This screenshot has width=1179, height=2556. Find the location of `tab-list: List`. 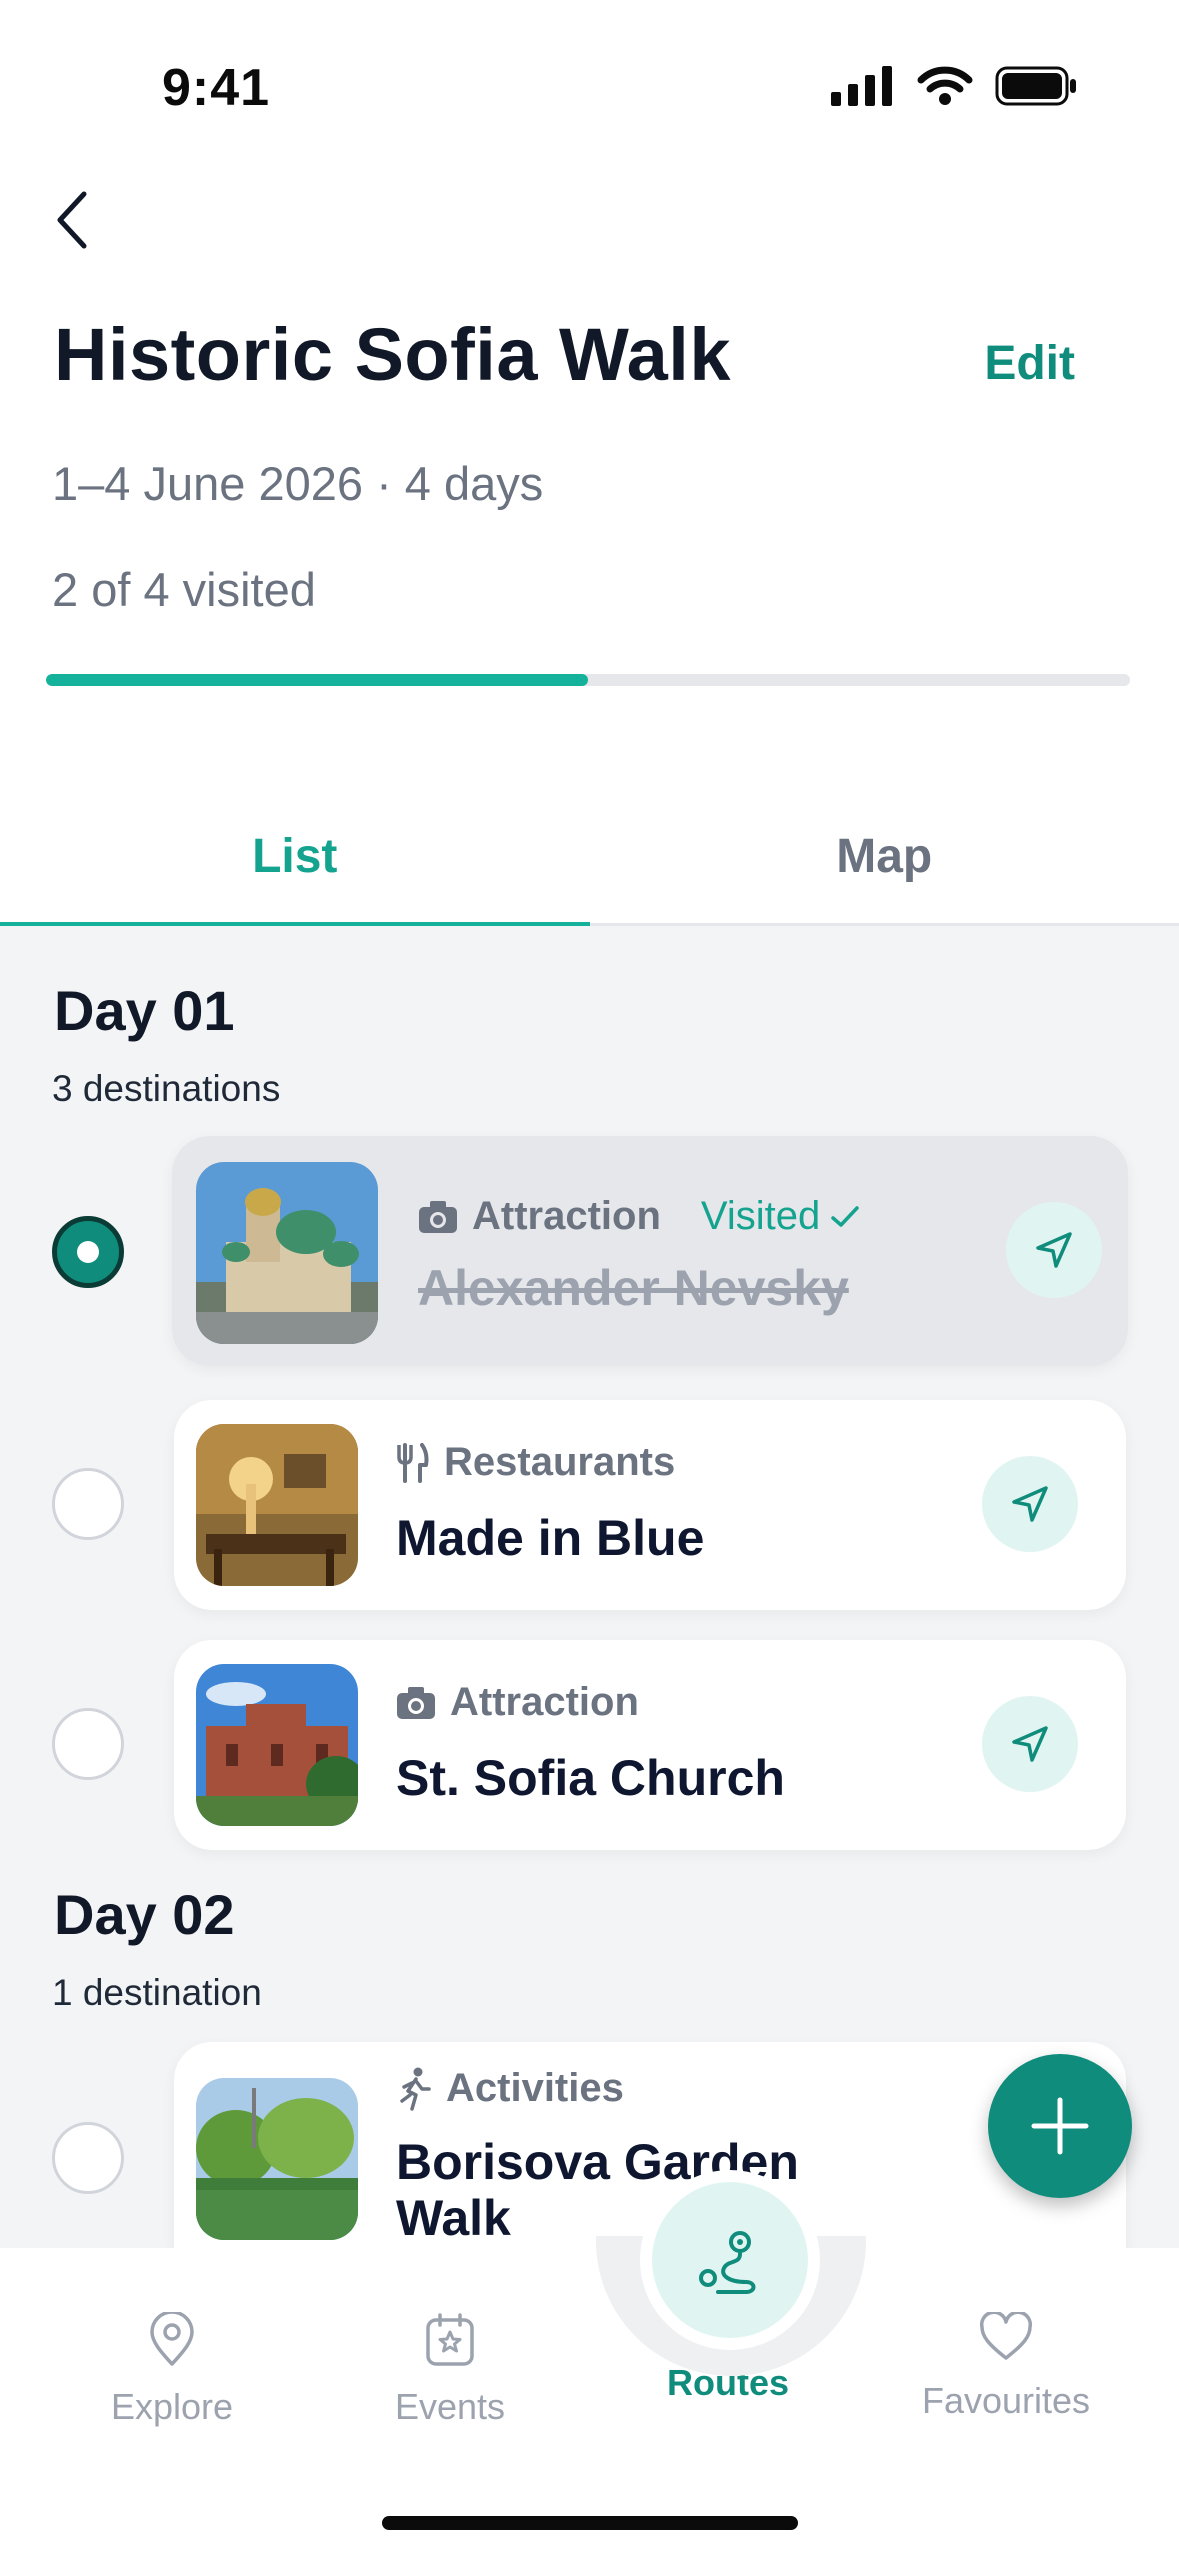

tab-list: List is located at coordinates (295, 858).